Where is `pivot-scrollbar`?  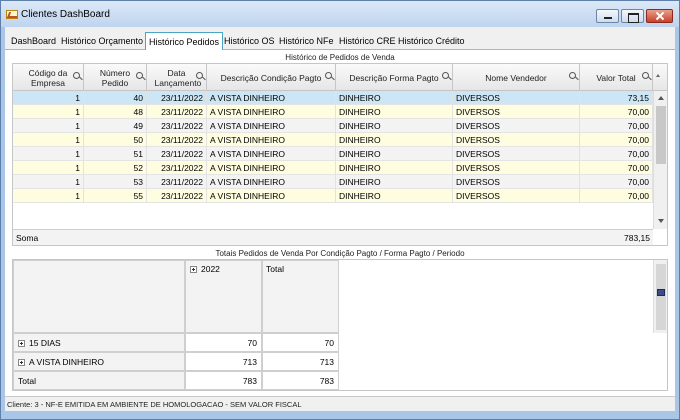
pivot-scrollbar is located at coordinates (660, 296).